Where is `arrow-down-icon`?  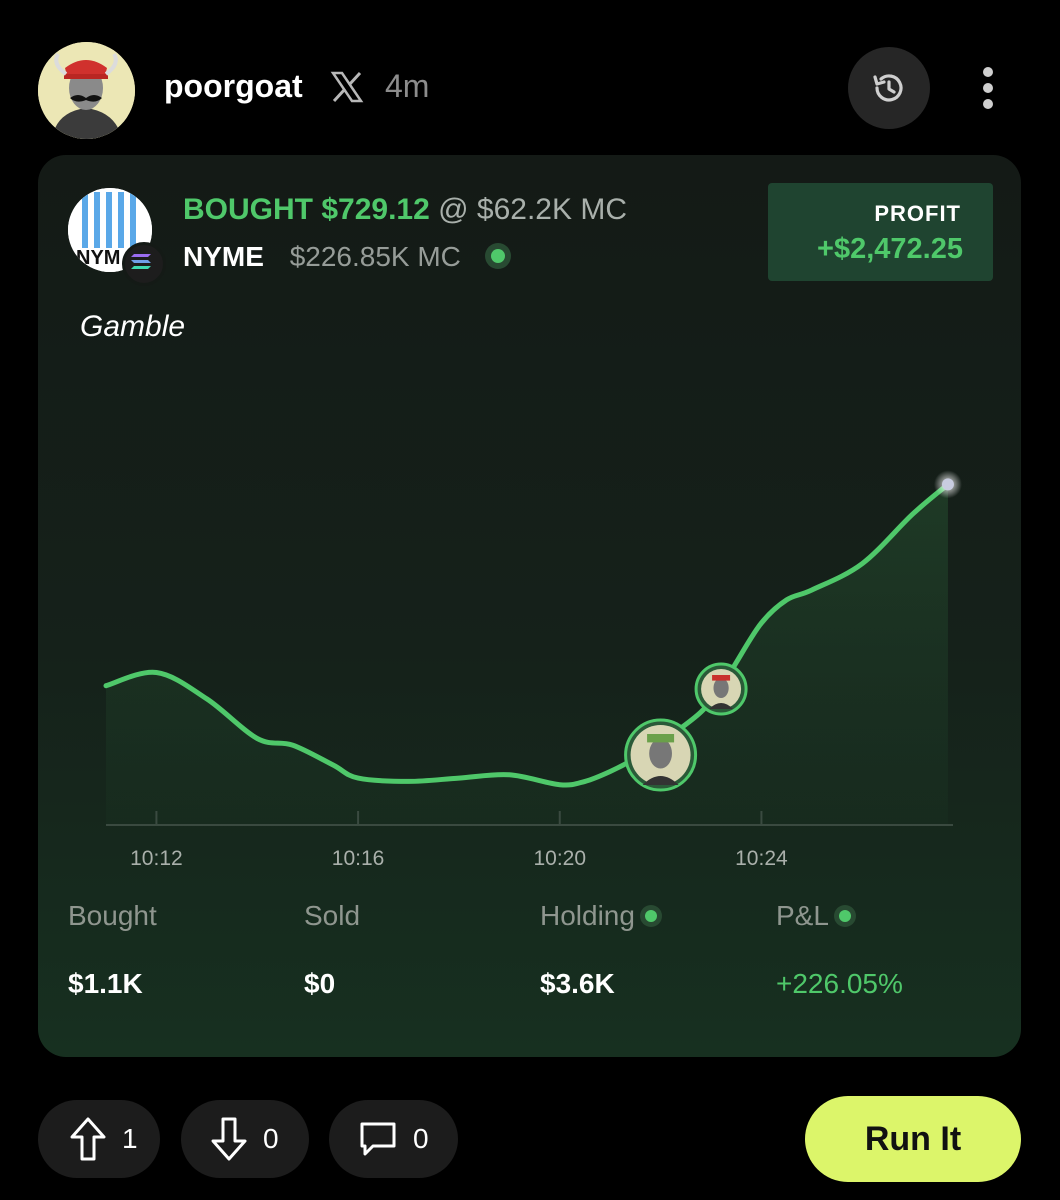
arrow-down-icon is located at coordinates (229, 1139).